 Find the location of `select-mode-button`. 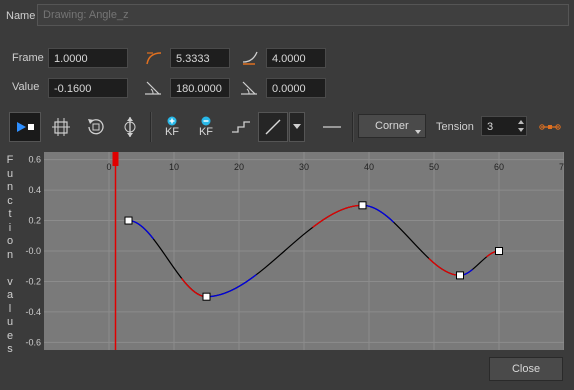

select-mode-button is located at coordinates (25, 127).